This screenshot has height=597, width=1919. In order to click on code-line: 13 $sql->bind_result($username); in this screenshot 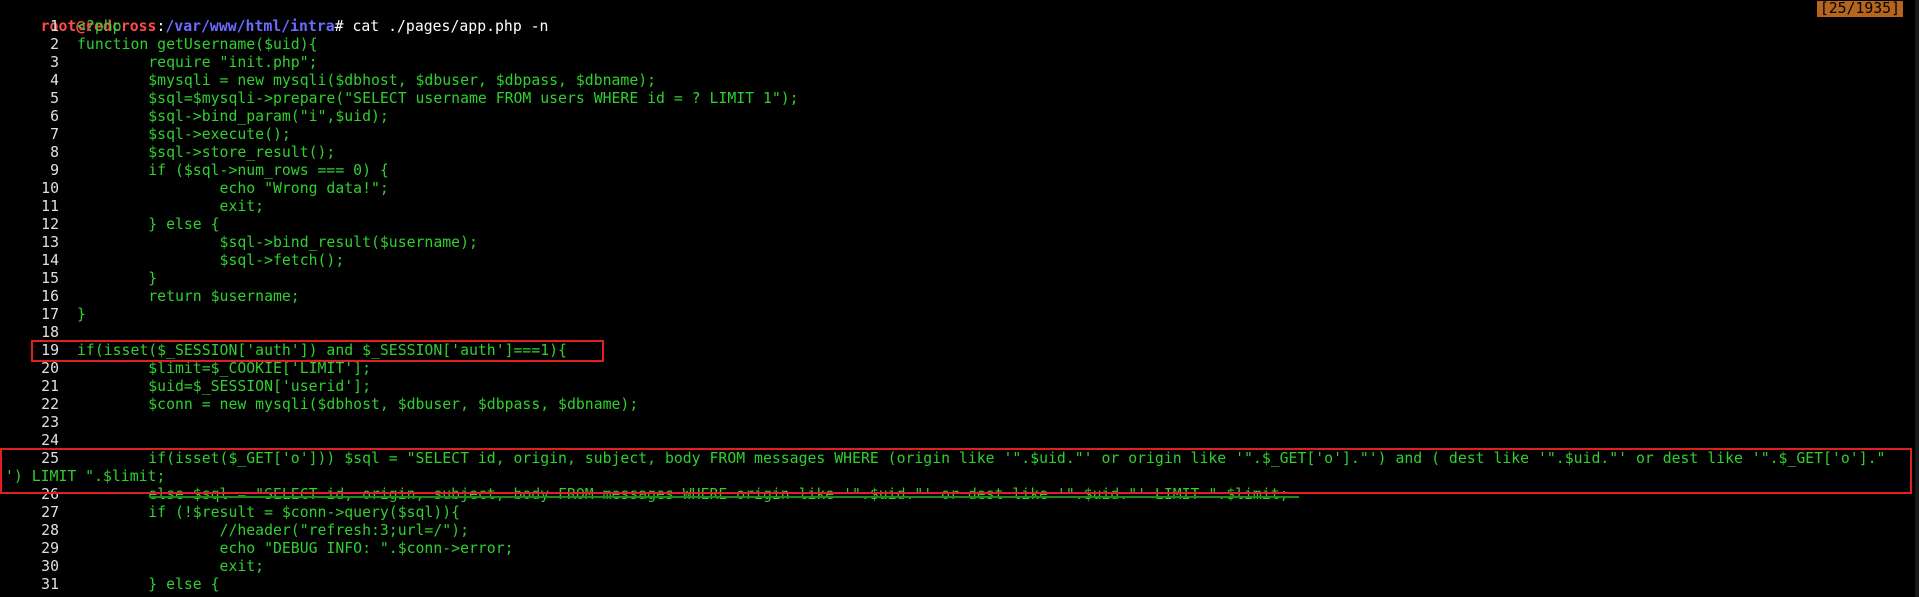, I will do `click(956, 243)`.